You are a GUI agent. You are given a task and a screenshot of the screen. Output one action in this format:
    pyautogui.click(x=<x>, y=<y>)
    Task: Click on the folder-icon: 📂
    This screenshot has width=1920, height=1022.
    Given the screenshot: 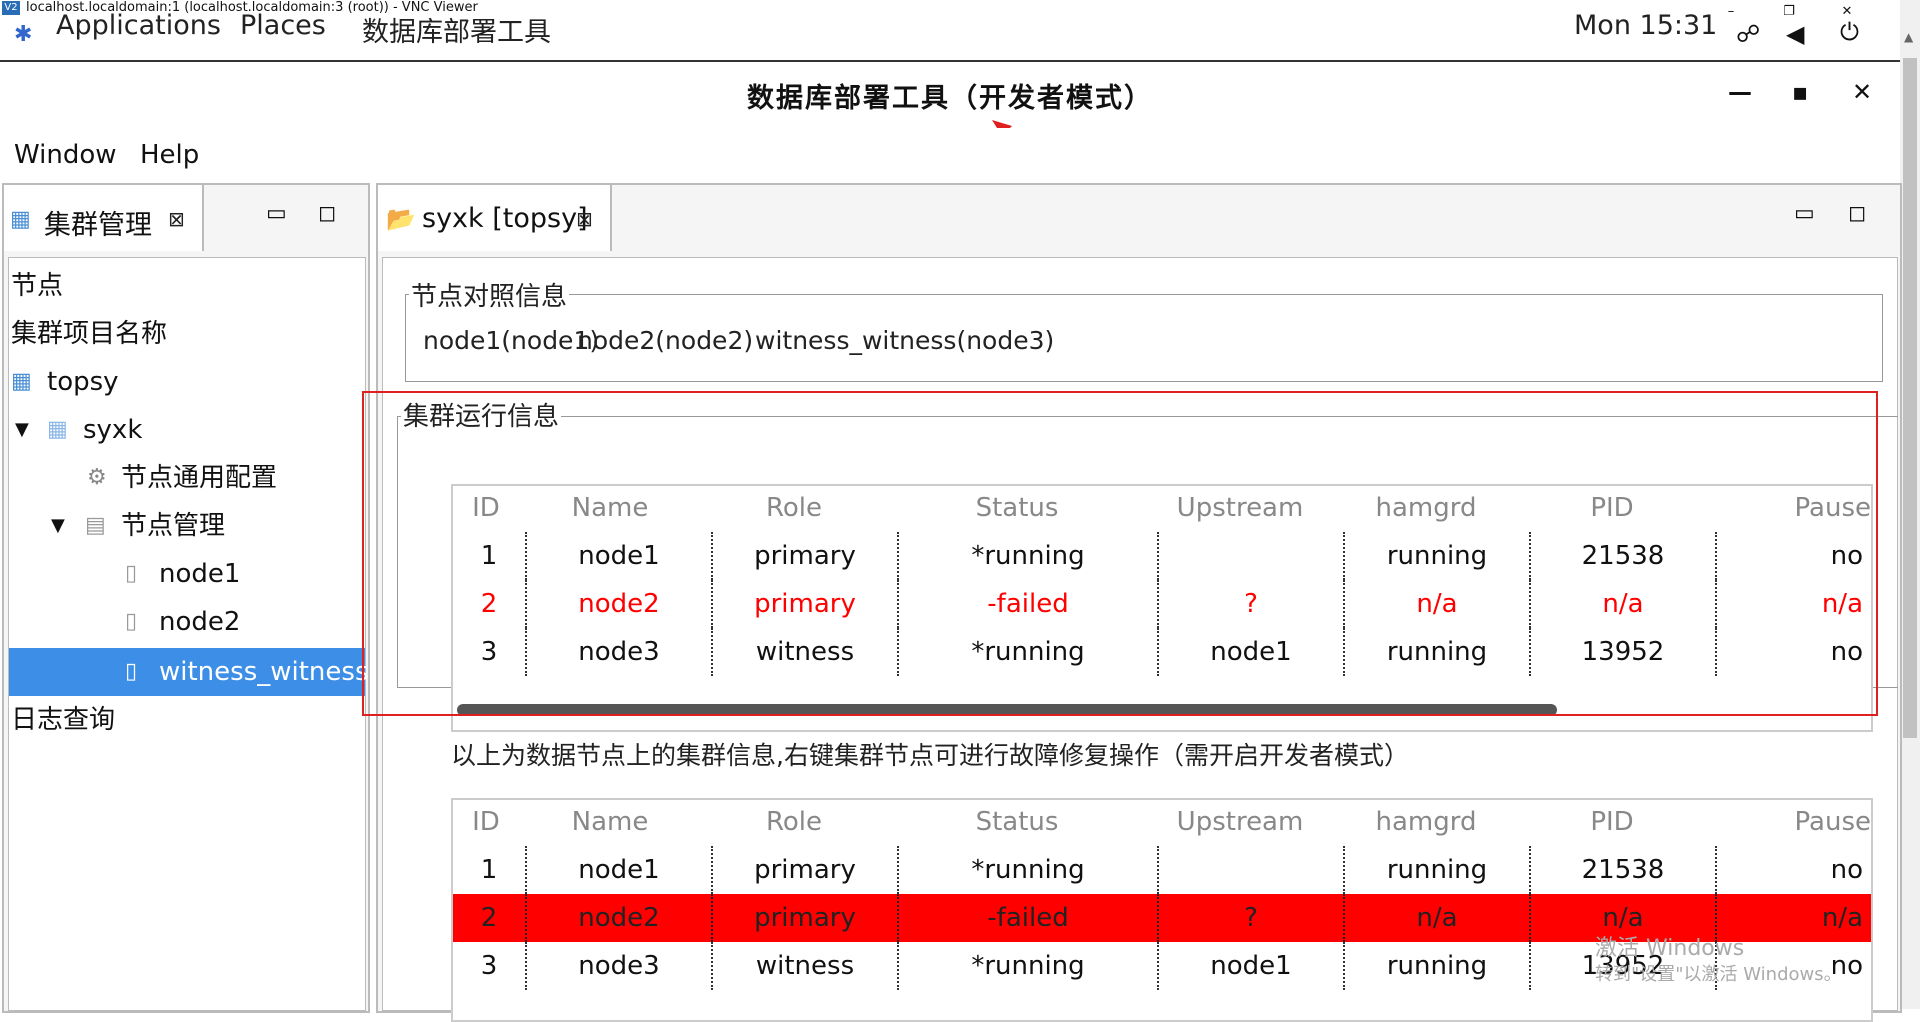 What is the action you would take?
    pyautogui.click(x=401, y=219)
    